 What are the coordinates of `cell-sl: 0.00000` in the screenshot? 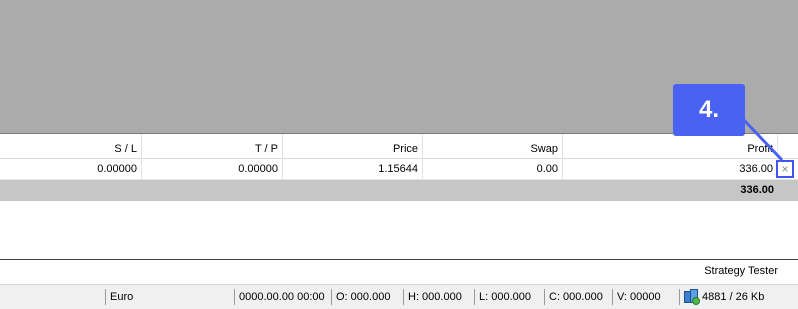 It's located at (71, 169).